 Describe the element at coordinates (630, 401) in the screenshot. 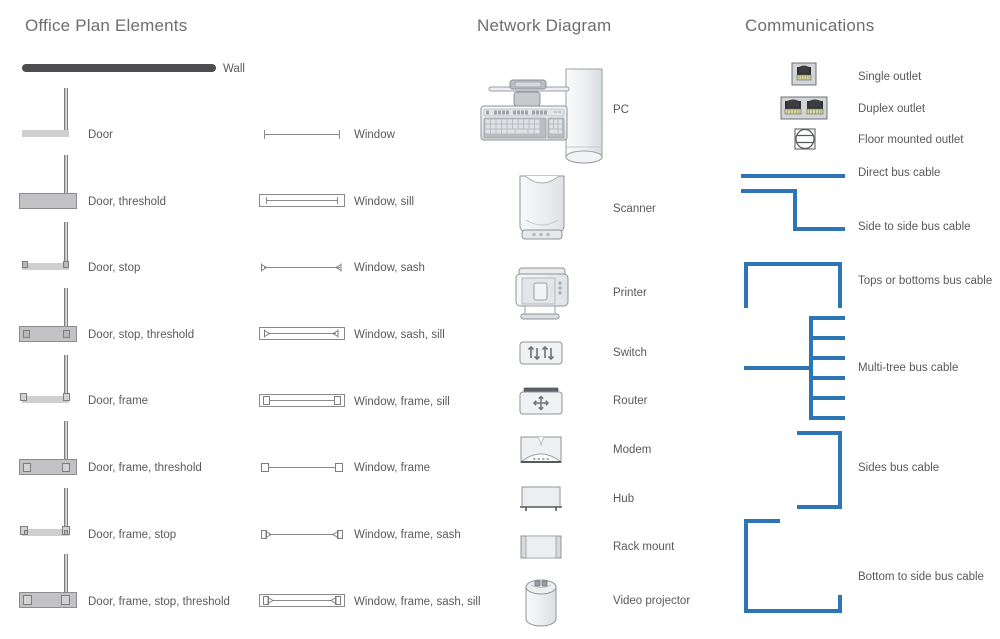

I see `router-label: Router` at that location.